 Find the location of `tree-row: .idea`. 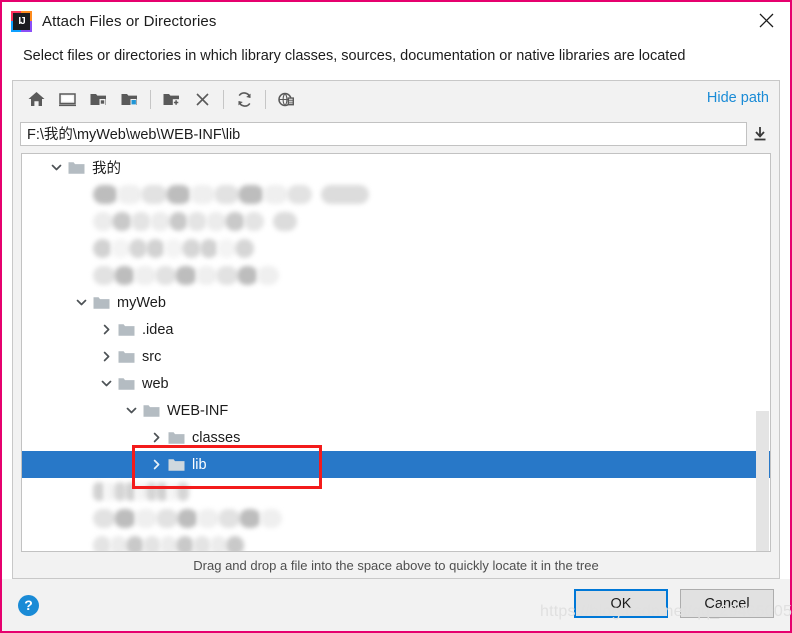

tree-row: .idea is located at coordinates (396, 329).